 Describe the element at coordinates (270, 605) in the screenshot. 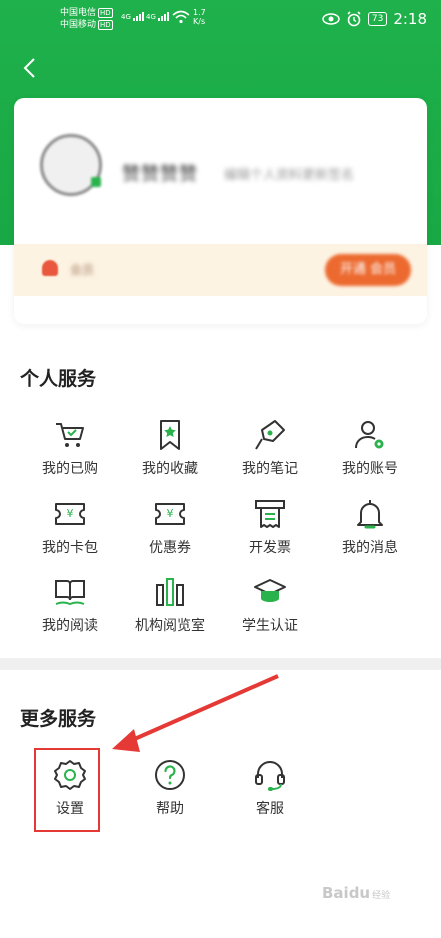

I see `service-item-student-cert: 学生认证` at that location.